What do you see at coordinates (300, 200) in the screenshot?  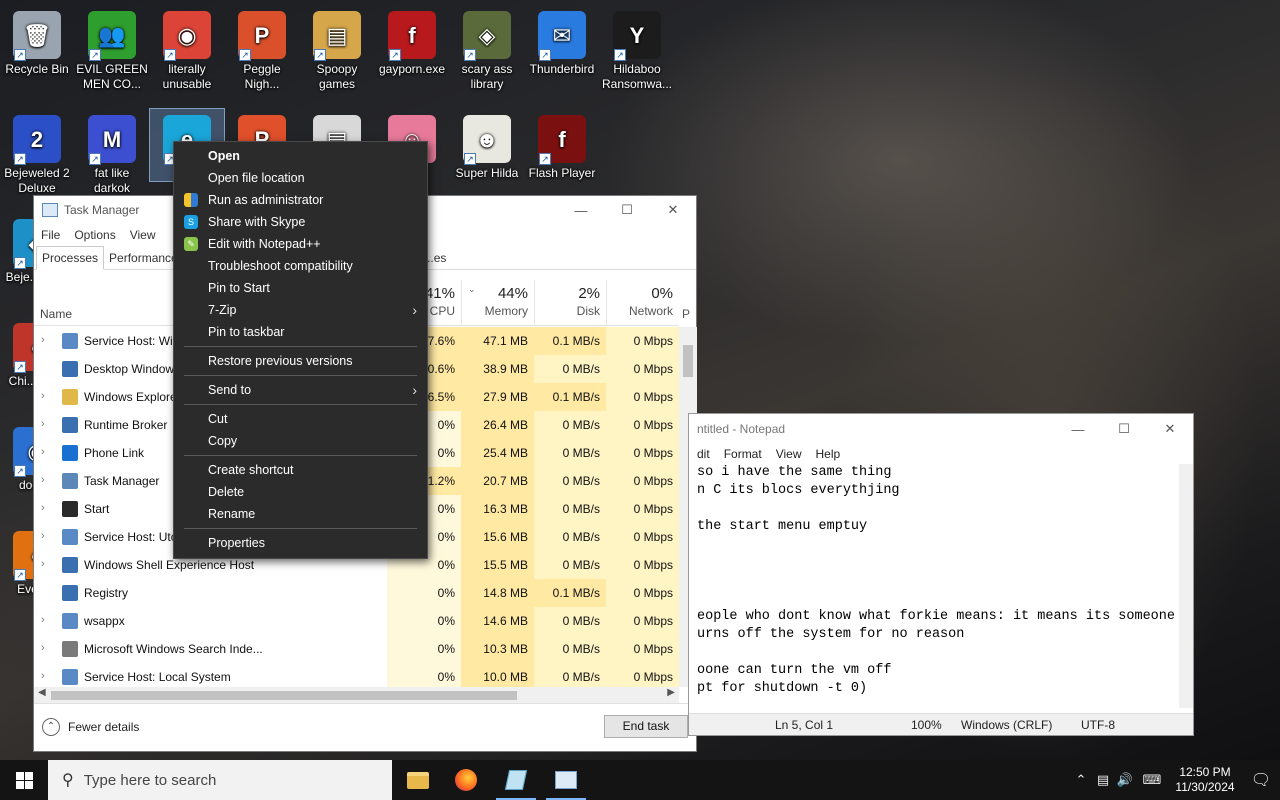 I see `menu-item-run-as-administrator: Run as administrator` at bounding box center [300, 200].